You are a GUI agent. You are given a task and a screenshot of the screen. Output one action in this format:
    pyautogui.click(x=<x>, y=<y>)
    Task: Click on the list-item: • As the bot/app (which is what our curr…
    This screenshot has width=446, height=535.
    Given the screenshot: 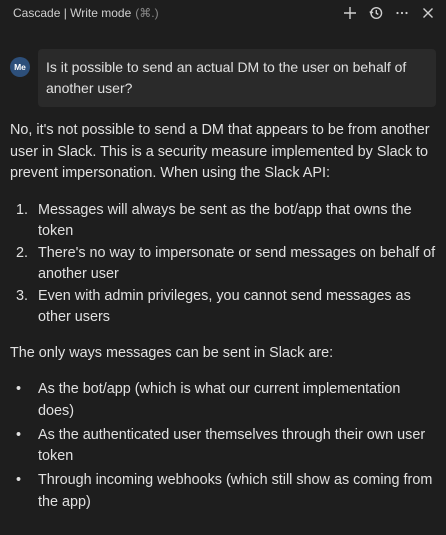 What is the action you would take?
    pyautogui.click(x=224, y=400)
    